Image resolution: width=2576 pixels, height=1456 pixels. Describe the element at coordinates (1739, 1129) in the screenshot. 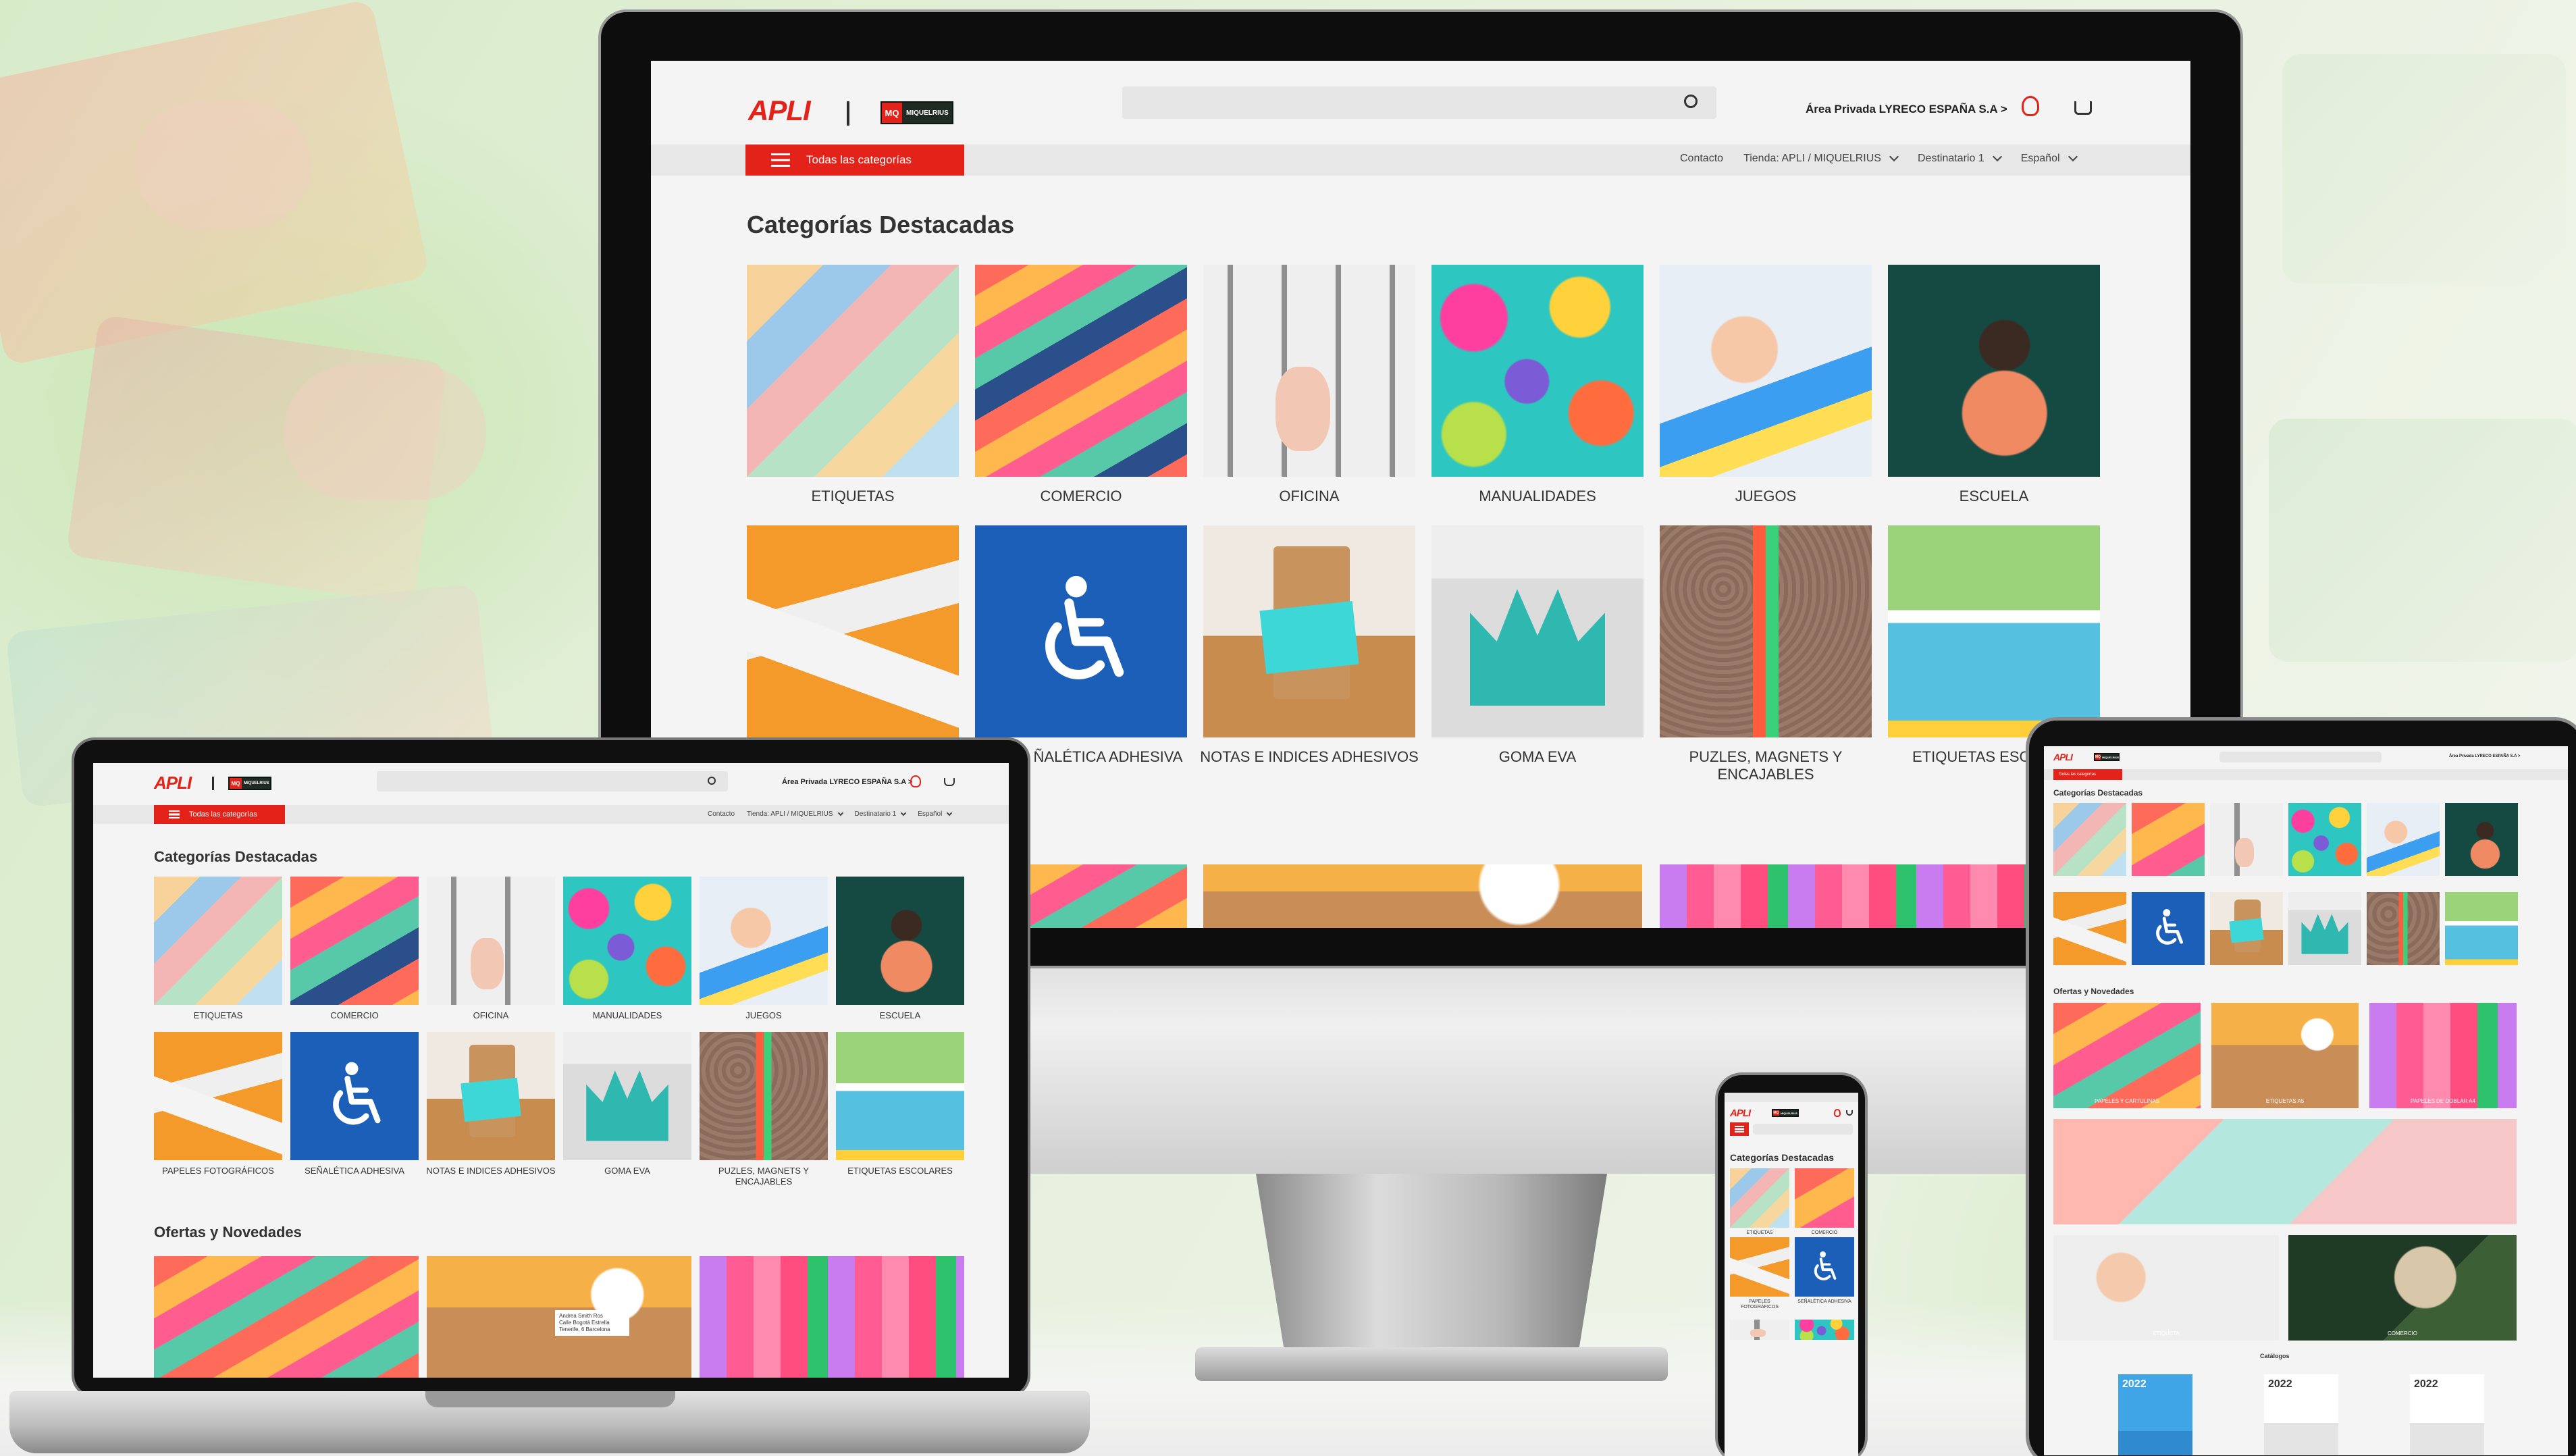

I see `all-categories-button` at that location.